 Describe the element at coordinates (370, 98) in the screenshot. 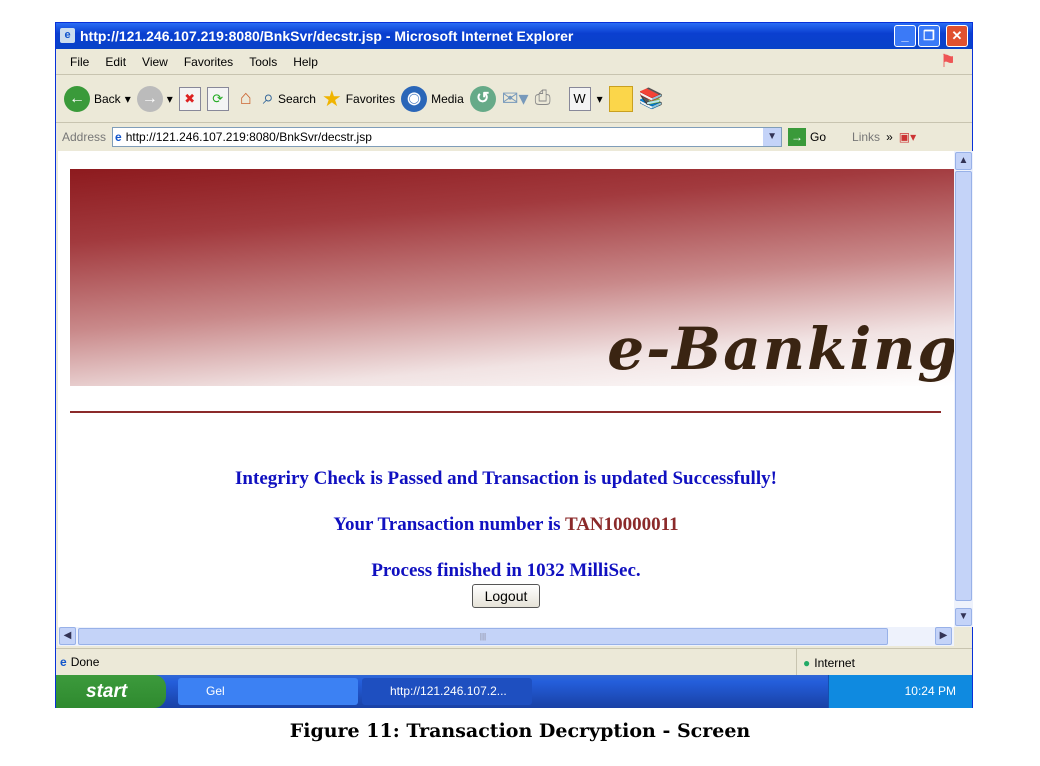

I see `favorites-label: Favorites` at that location.